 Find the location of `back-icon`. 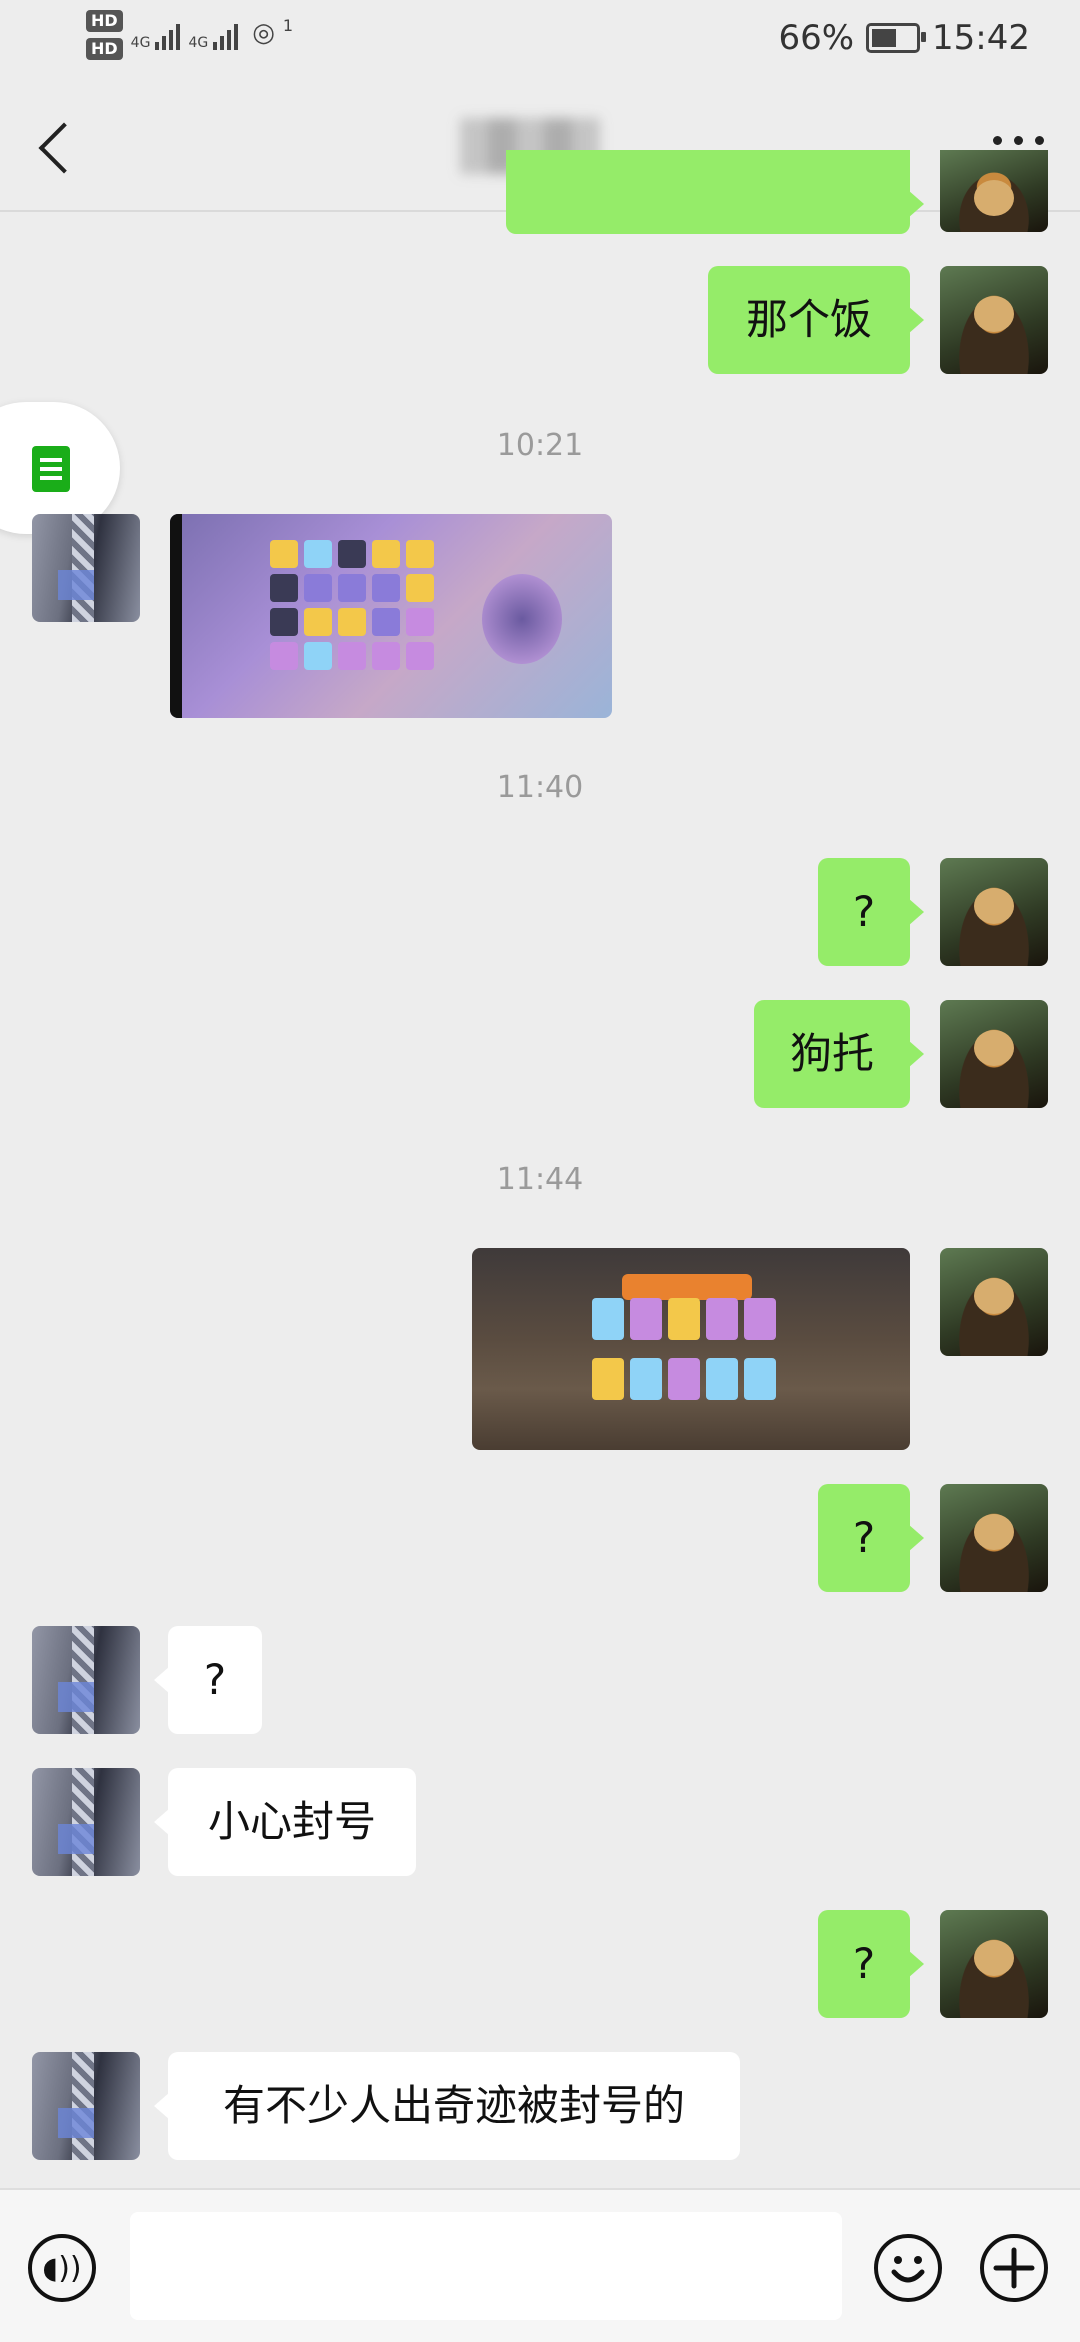

back-icon is located at coordinates (55, 150).